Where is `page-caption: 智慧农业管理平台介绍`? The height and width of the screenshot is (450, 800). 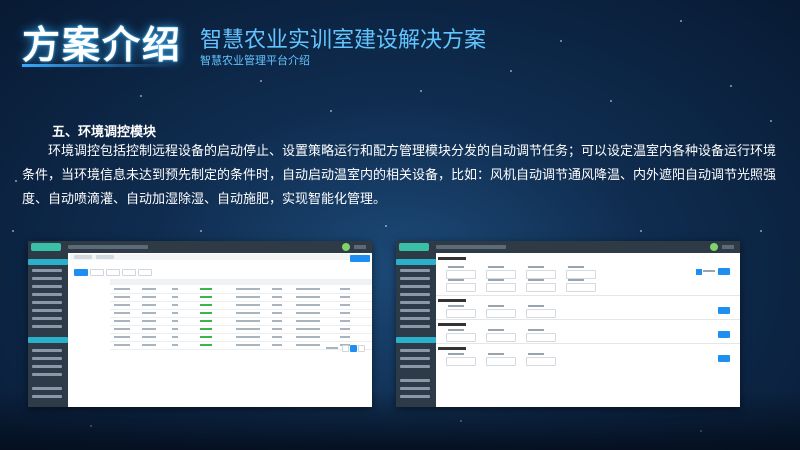 page-caption: 智慧农业管理平台介绍 is located at coordinates (255, 60).